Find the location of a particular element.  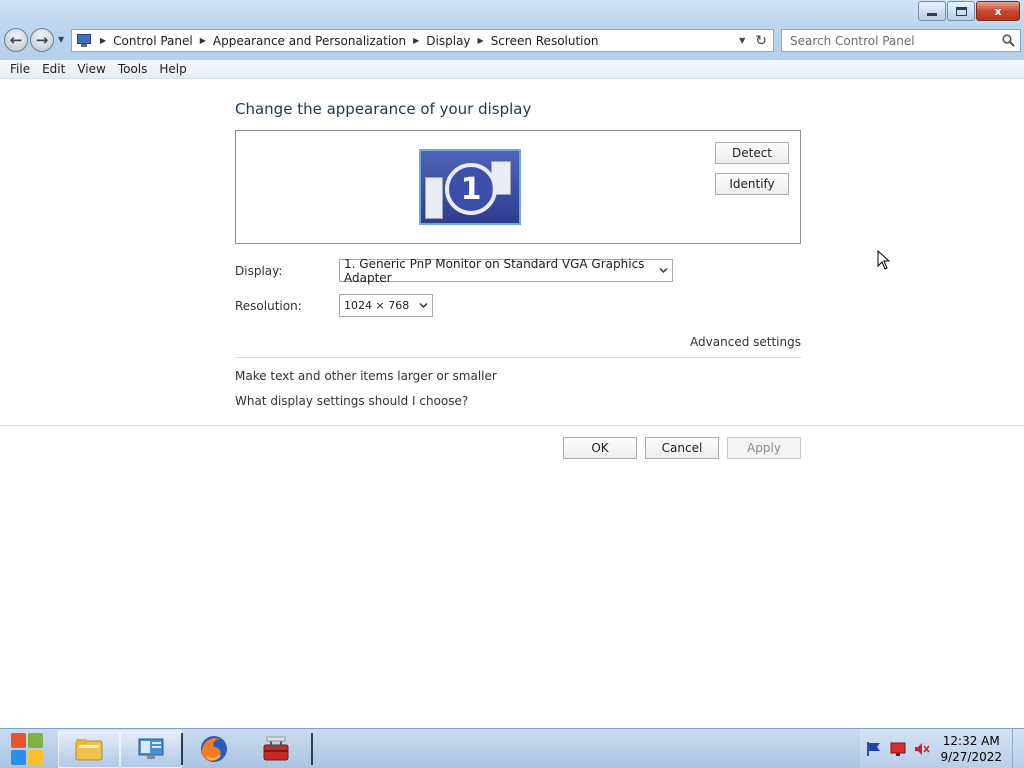

restore-button is located at coordinates (961, 11).